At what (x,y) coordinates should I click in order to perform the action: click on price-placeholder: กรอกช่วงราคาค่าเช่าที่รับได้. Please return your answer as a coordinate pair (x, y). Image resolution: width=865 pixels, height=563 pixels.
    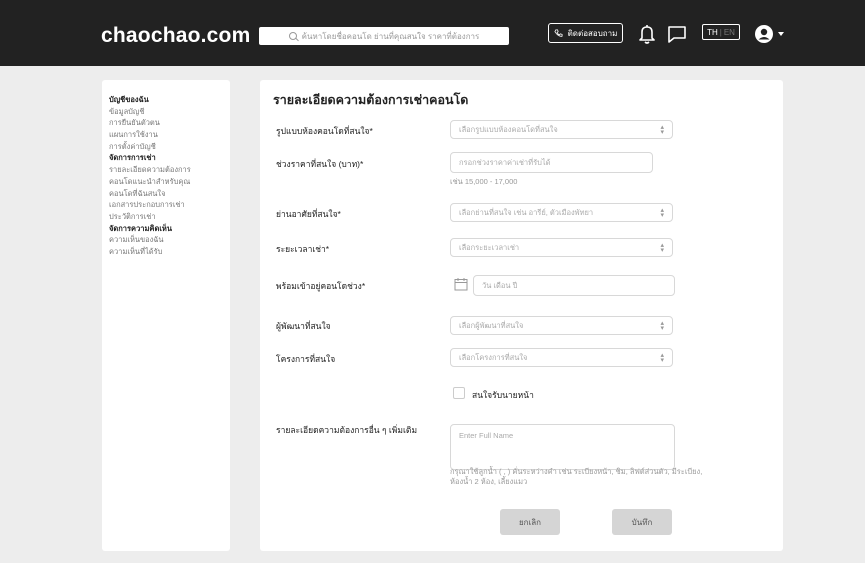
    Looking at the image, I should click on (505, 162).